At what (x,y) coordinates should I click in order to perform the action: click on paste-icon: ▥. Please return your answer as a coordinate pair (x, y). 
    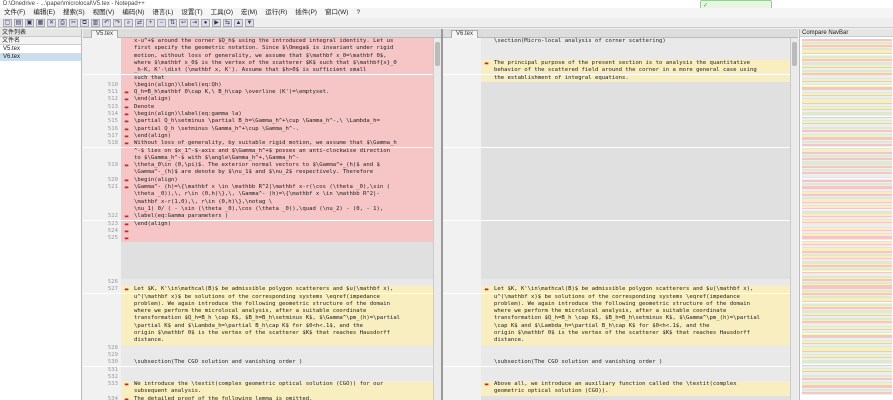
    Looking at the image, I should click on (95, 23).